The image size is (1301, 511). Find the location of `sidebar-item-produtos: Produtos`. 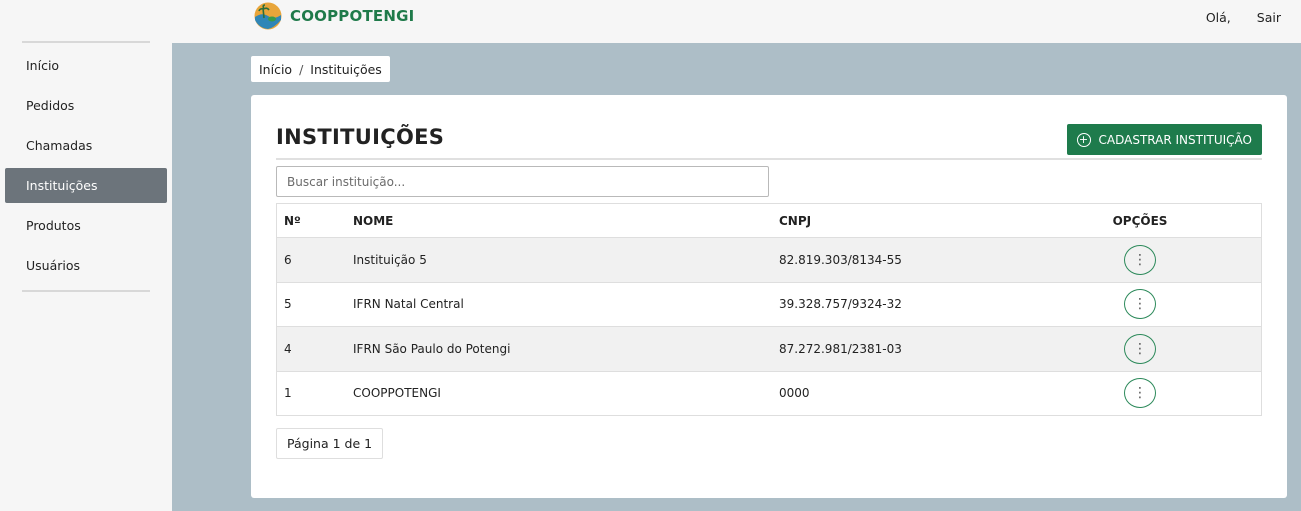

sidebar-item-produtos: Produtos is located at coordinates (86, 225).